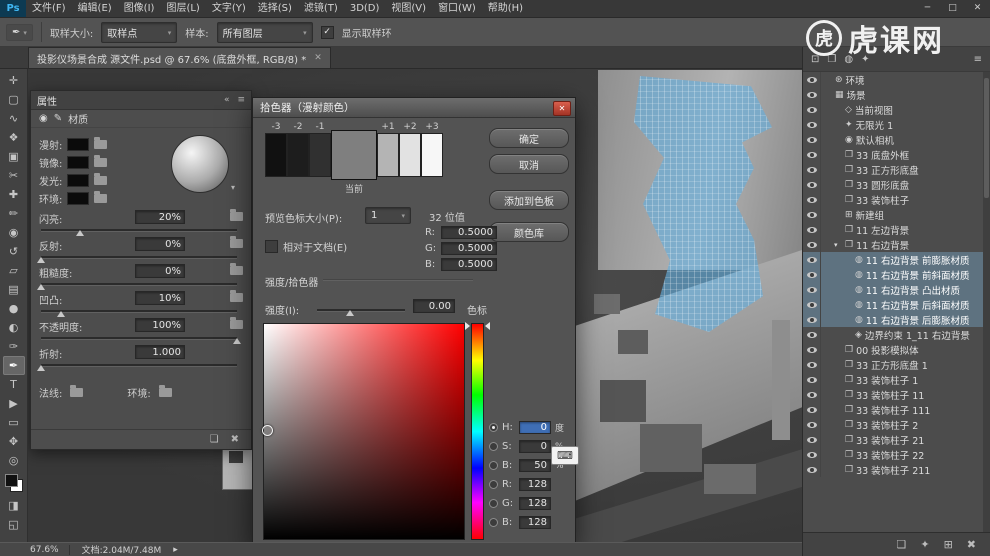  I want to click on type-tool: T, so click(14, 384).